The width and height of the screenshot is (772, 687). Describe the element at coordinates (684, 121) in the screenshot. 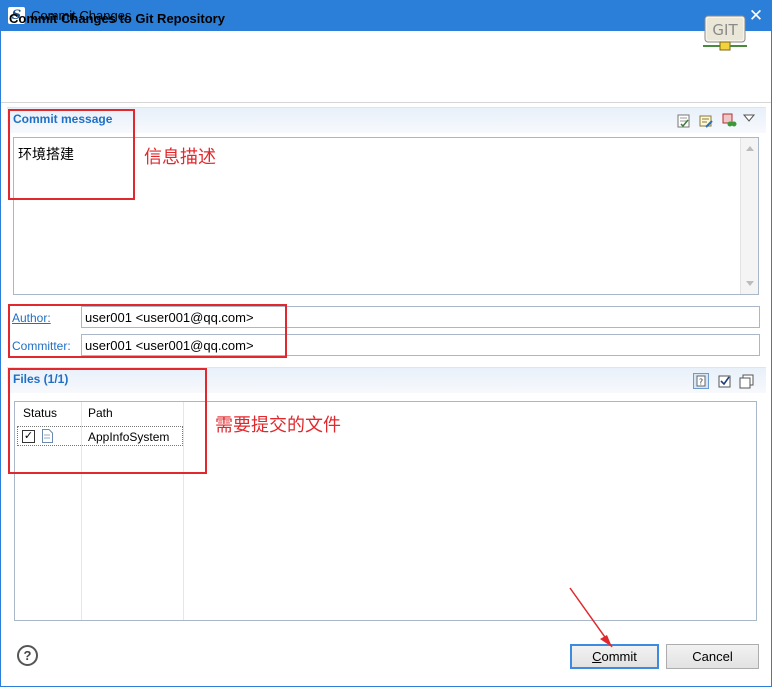

I see `spell-check-icon` at that location.